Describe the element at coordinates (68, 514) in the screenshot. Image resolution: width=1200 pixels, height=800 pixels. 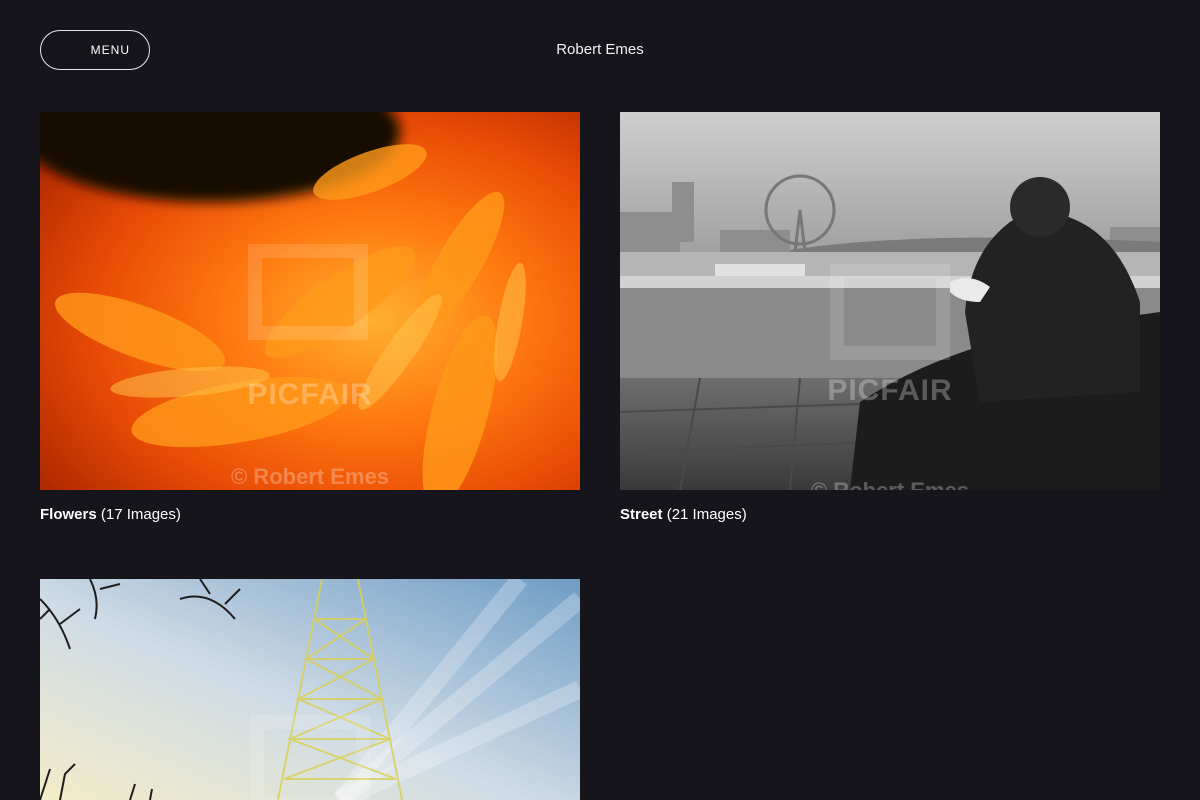
I see `gallery-name: Flowers` at that location.